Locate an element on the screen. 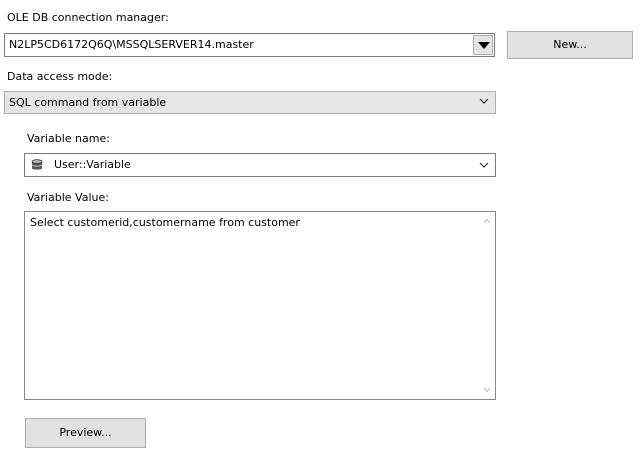 The height and width of the screenshot is (456, 640). dropdown-arrow-icon is located at coordinates (484, 45).